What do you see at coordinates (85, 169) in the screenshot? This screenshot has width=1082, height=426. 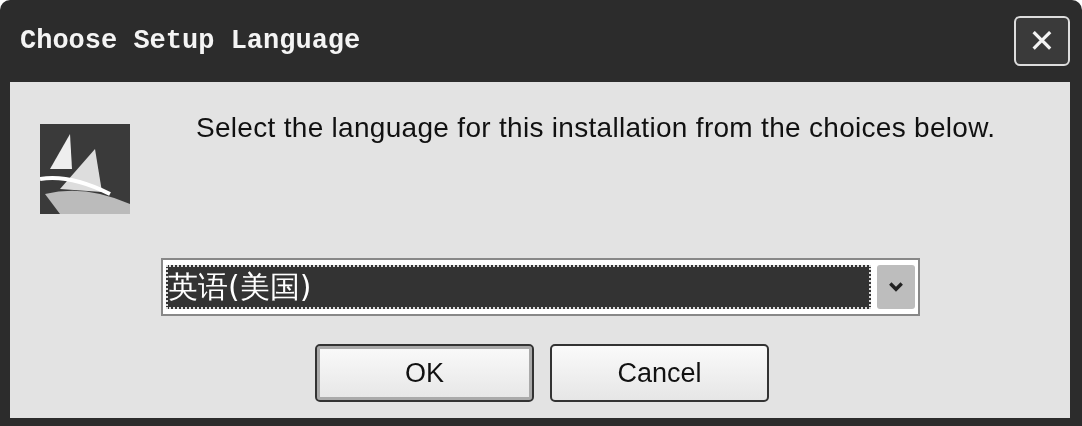 I see `sails-icon` at bounding box center [85, 169].